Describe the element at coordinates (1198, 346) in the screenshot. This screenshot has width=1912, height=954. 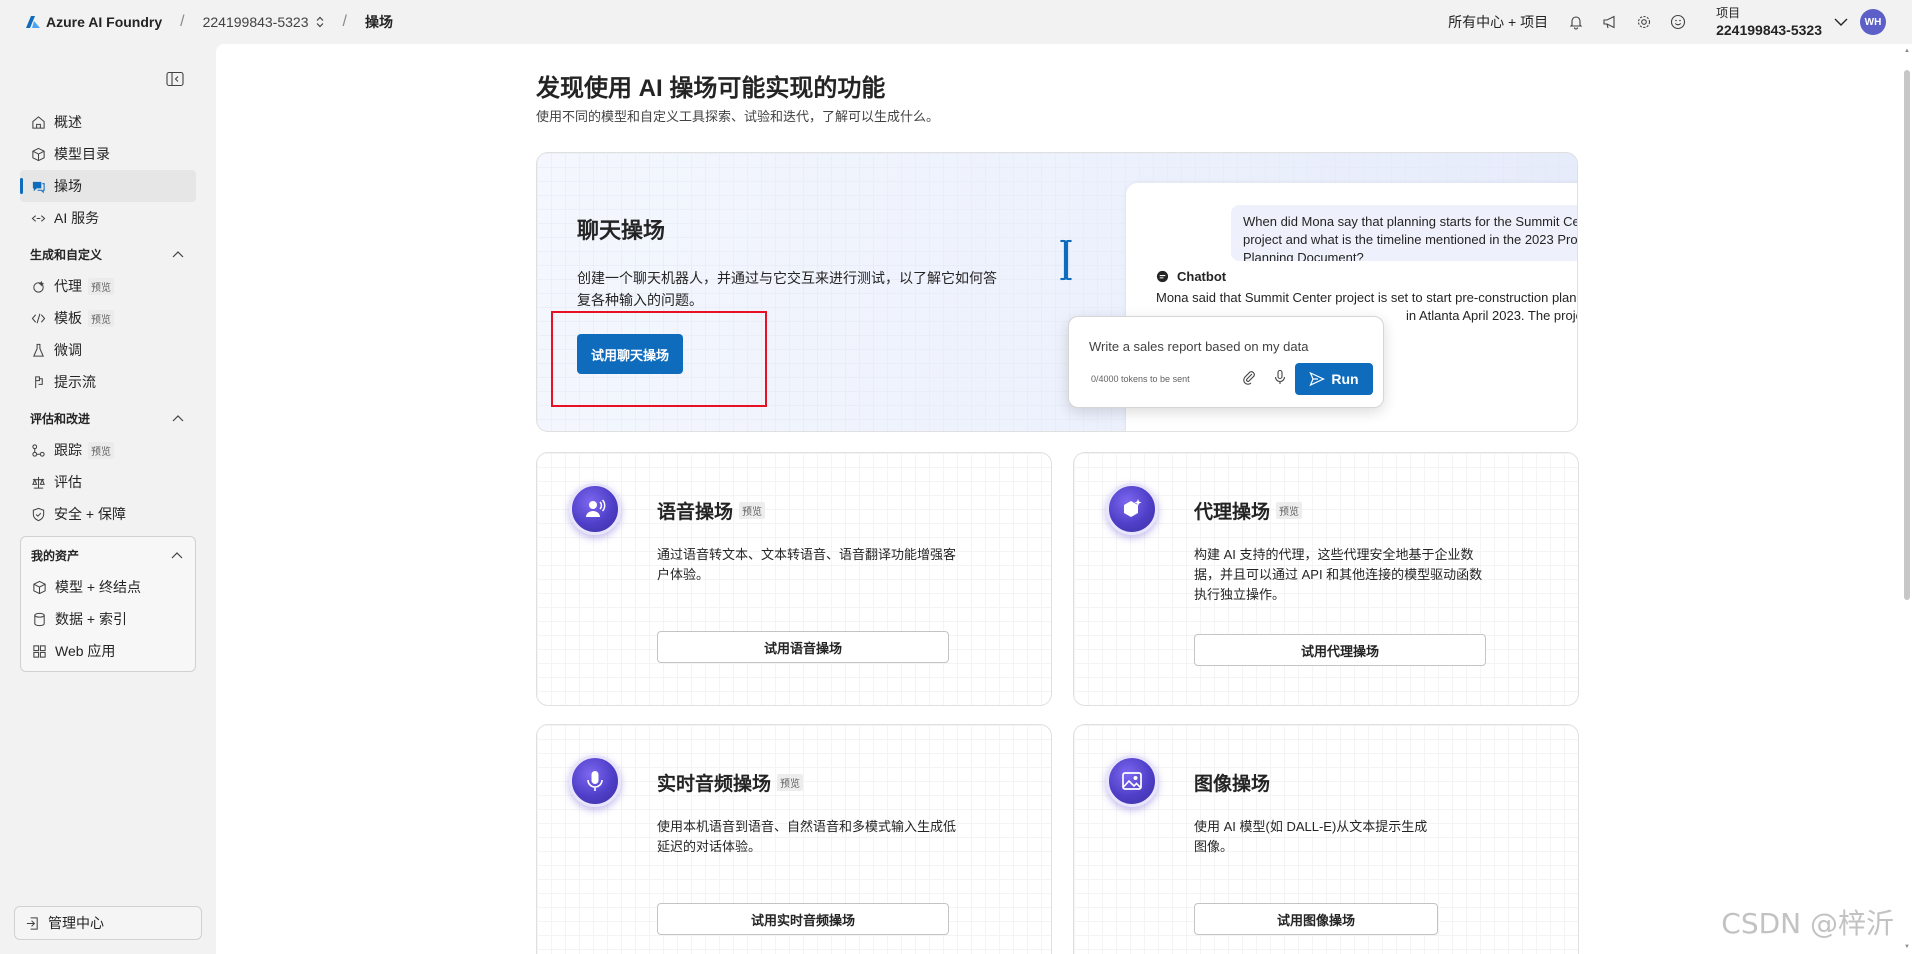
I see `prompt-input: Write a sales report based on my data` at that location.